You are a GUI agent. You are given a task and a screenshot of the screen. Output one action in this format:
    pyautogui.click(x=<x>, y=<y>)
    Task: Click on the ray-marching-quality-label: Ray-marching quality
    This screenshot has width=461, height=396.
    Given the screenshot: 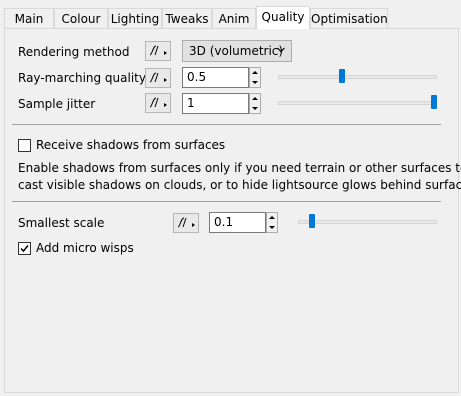 What is the action you would take?
    pyautogui.click(x=82, y=78)
    